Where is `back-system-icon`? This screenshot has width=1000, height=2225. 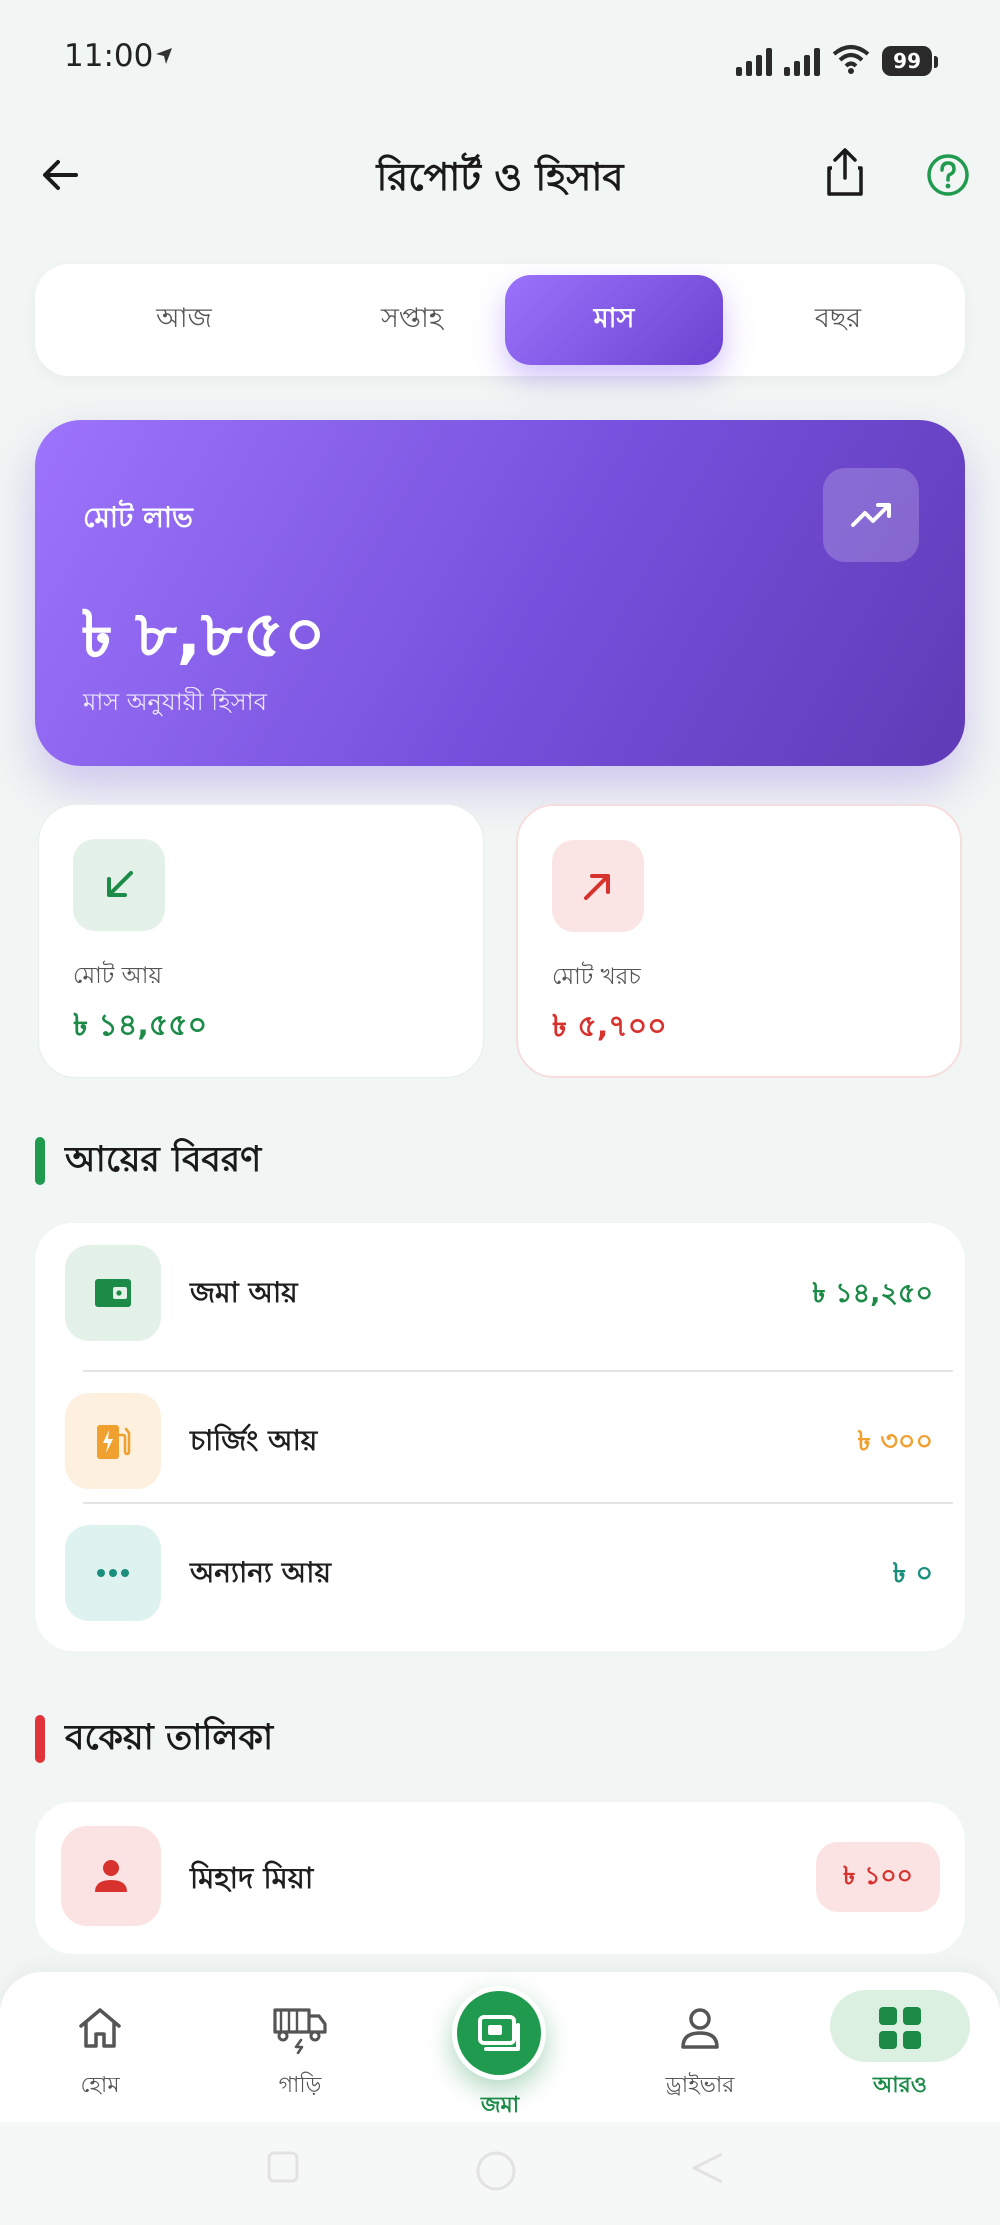 back-system-icon is located at coordinates (708, 2170).